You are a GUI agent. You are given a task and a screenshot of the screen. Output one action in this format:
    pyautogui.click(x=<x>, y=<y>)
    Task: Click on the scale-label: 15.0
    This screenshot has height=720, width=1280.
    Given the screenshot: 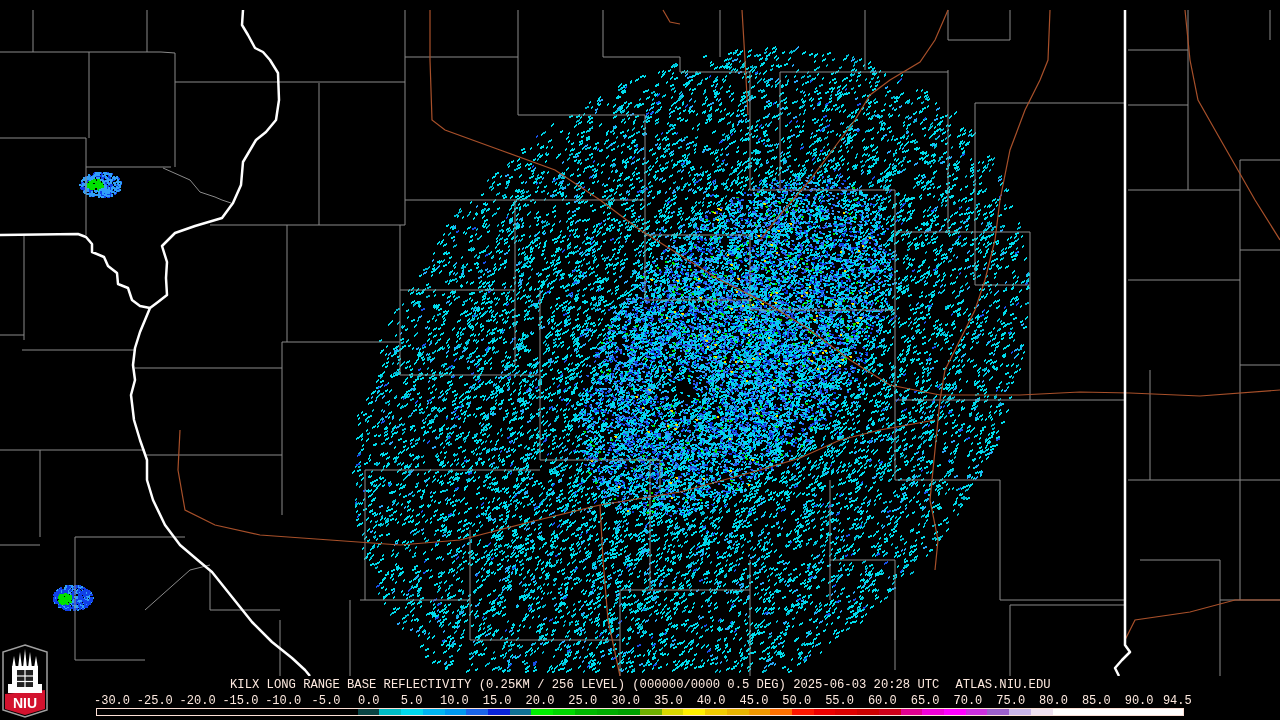 What is the action you would take?
    pyautogui.click(x=497, y=701)
    